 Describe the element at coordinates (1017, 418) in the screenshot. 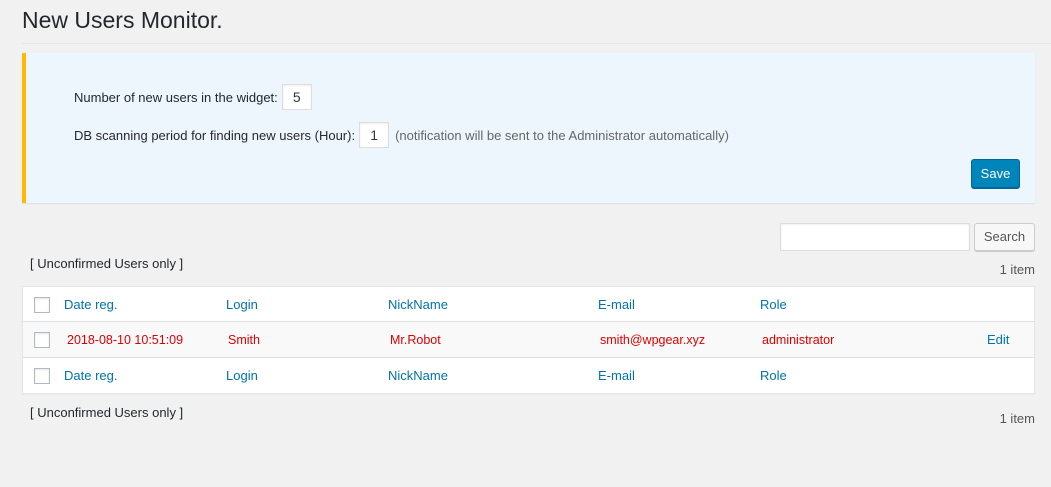

I see `item-count-bottom: 1 item` at that location.